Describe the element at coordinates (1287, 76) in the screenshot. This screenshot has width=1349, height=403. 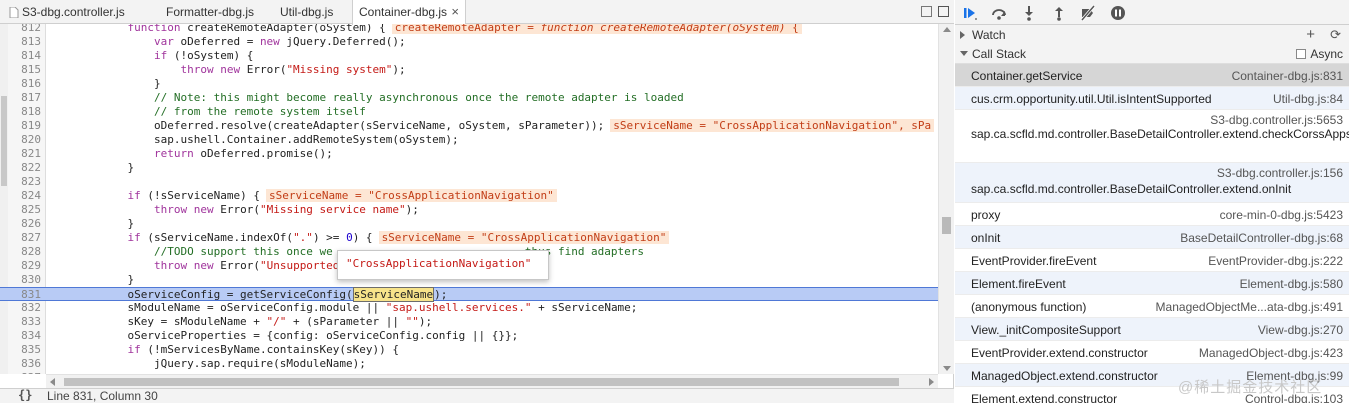
I see `call-frame-location: Container-dbg.js:831` at that location.